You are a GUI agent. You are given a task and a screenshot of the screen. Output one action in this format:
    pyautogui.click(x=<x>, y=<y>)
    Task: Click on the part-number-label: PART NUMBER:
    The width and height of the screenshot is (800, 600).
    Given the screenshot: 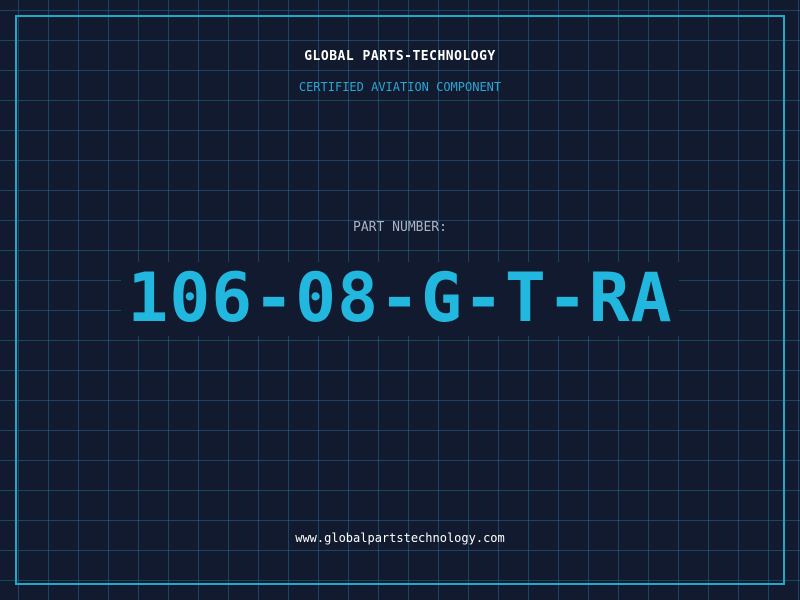 What is the action you would take?
    pyautogui.click(x=400, y=227)
    